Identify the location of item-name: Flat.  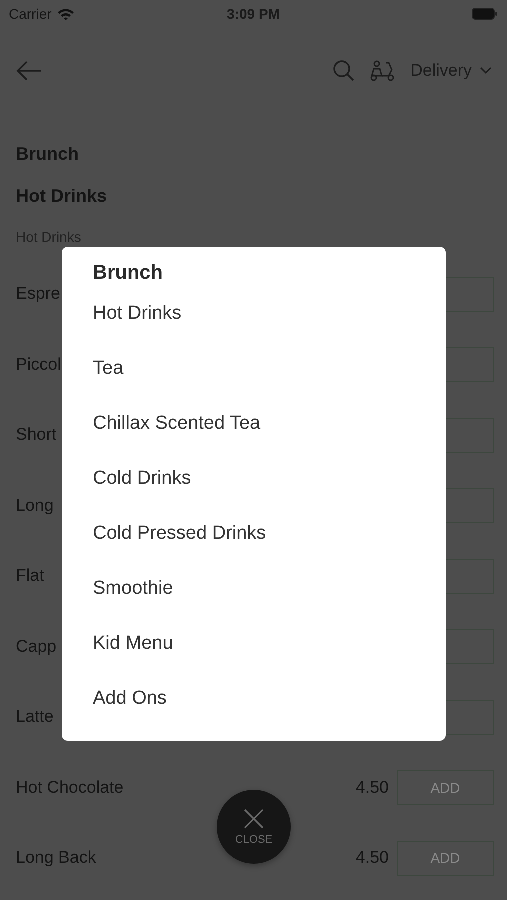
(30, 576).